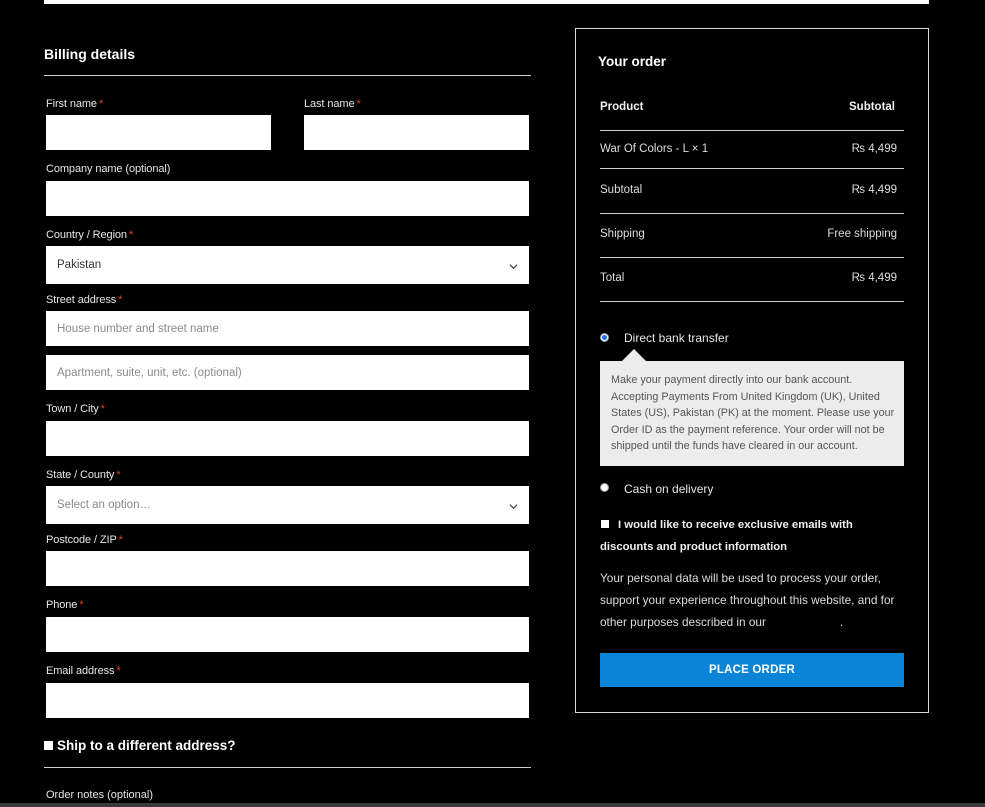 This screenshot has width=985, height=807. Describe the element at coordinates (90, 54) in the screenshot. I see `billing-title: Billing details` at that location.